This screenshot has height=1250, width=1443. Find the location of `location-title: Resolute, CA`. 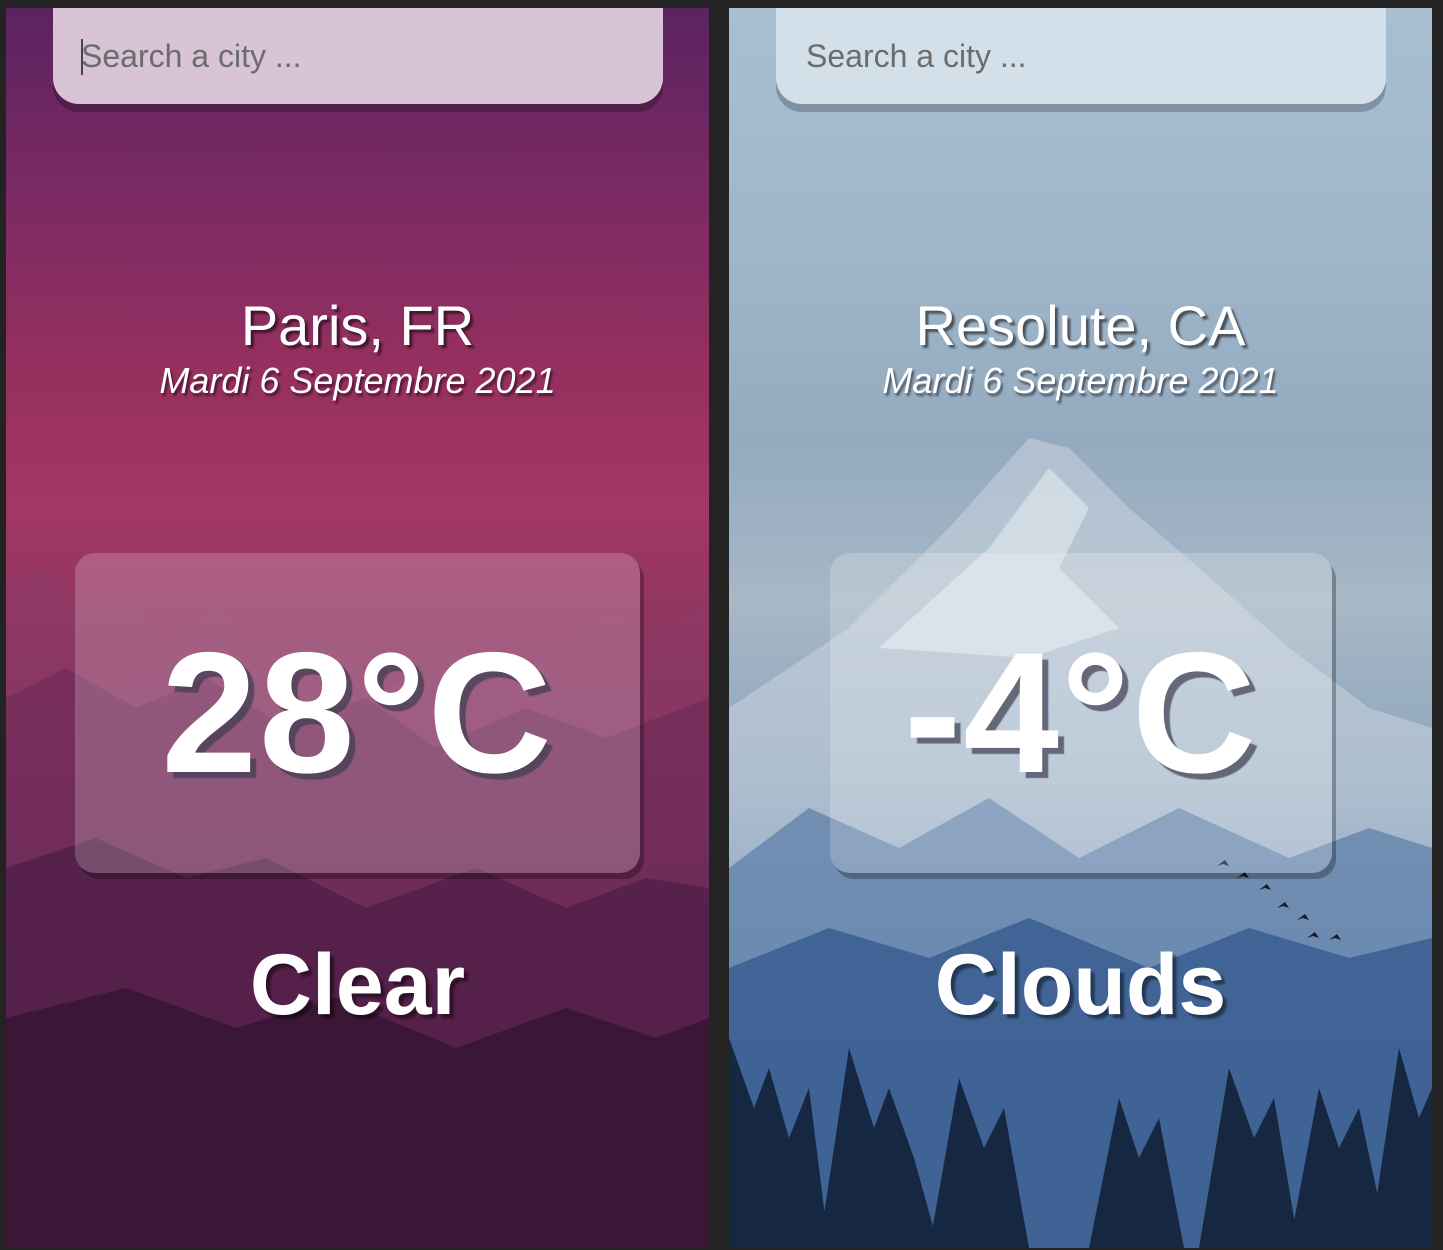

location-title: Resolute, CA is located at coordinates (1080, 325).